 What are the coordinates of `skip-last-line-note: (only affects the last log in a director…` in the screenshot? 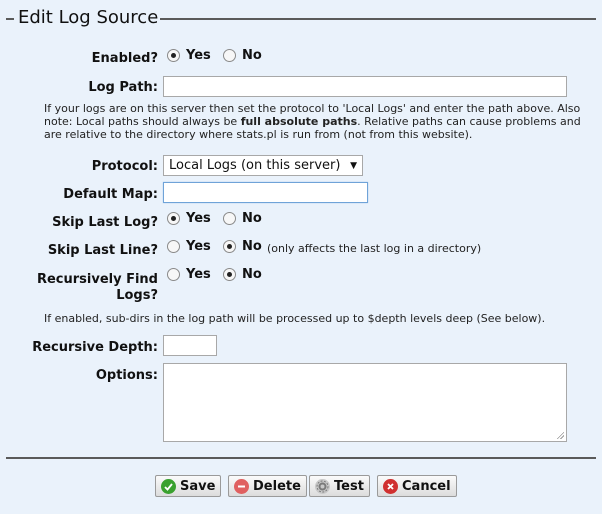 It's located at (374, 248).